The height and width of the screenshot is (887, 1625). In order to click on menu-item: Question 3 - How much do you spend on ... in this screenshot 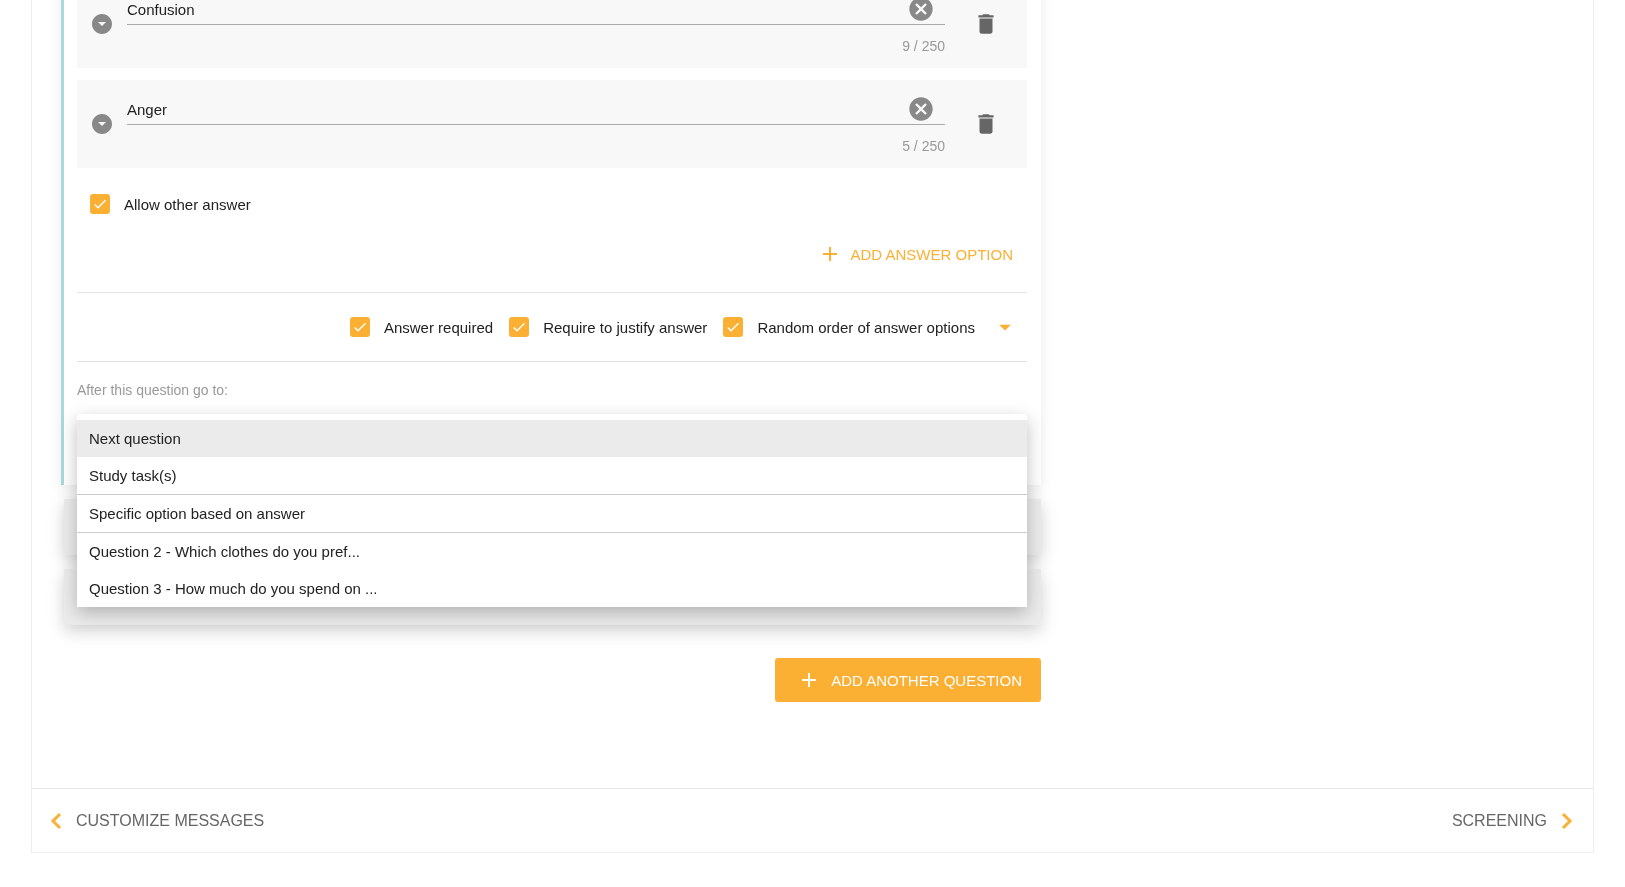, I will do `click(552, 588)`.